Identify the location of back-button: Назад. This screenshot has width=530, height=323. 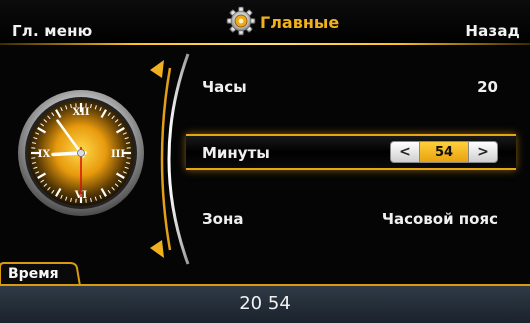
(492, 31).